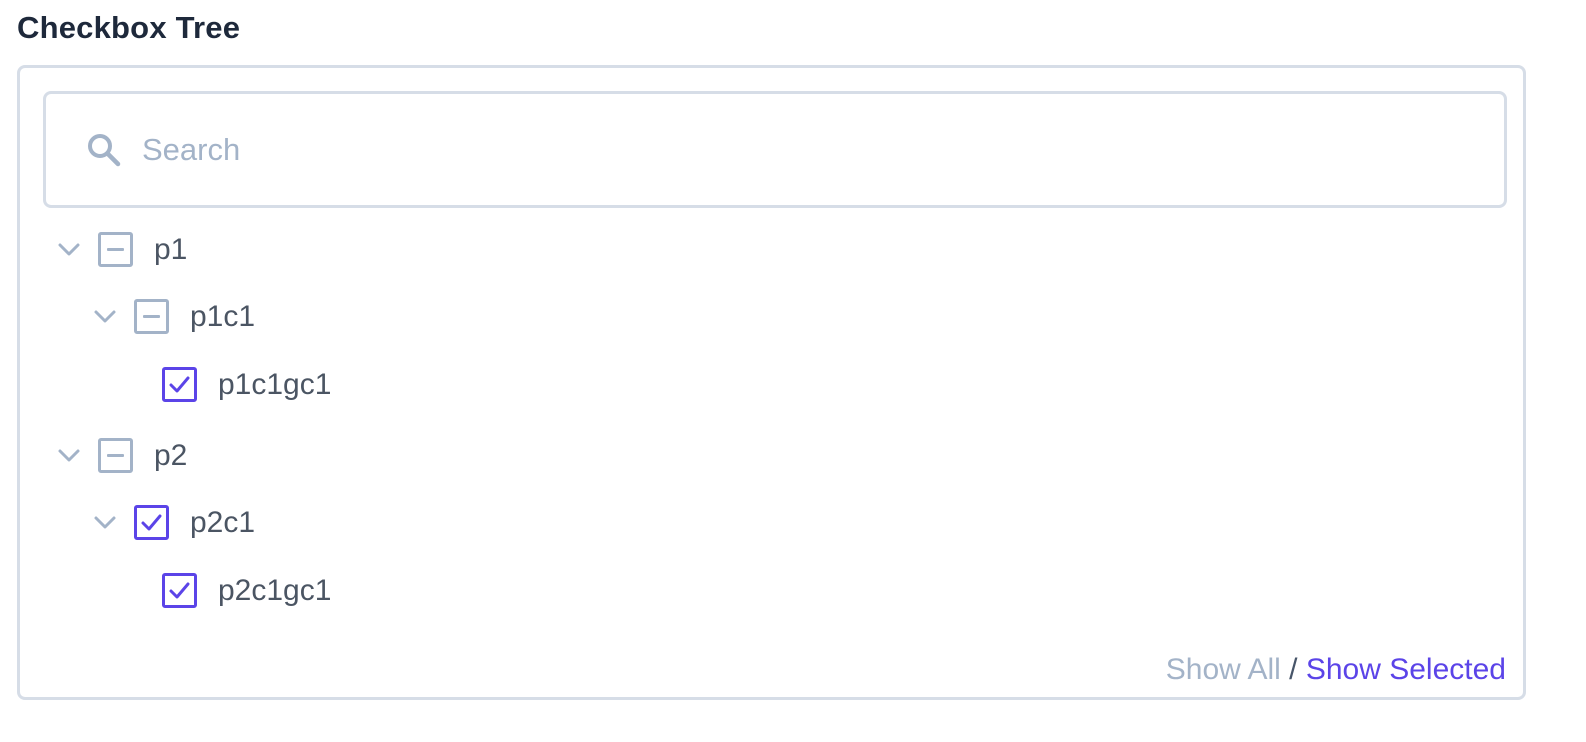 The image size is (1586, 742). I want to click on tree-footer: Show All / Show Selected, so click(1336, 670).